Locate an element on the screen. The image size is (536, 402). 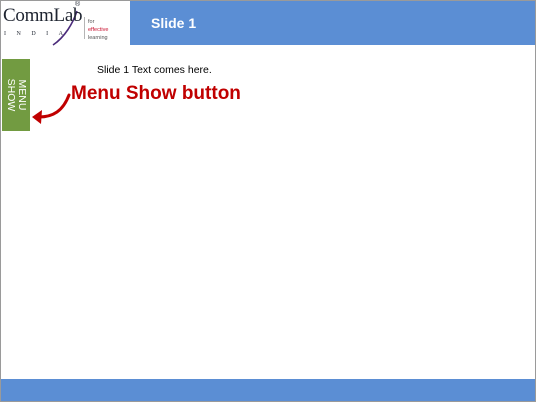
curved-arrow-icon is located at coordinates (51, 108).